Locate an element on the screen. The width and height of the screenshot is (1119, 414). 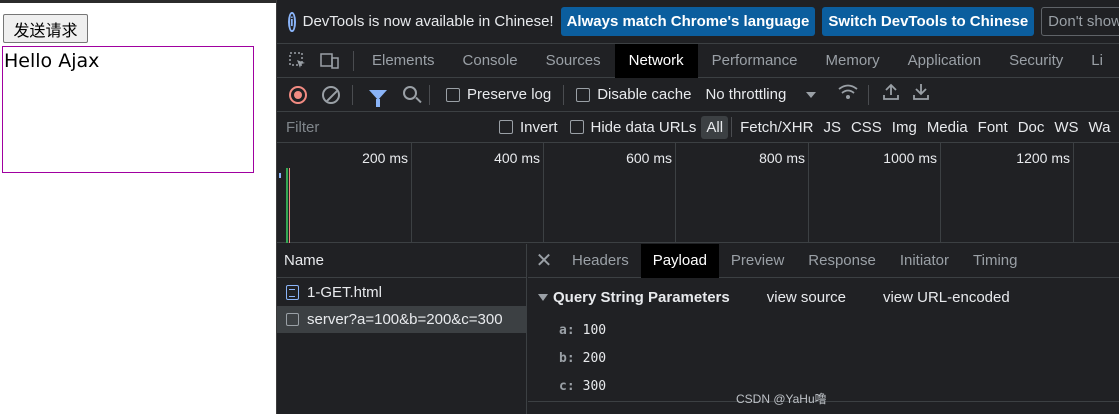
chevron-down-icon is located at coordinates (811, 94).